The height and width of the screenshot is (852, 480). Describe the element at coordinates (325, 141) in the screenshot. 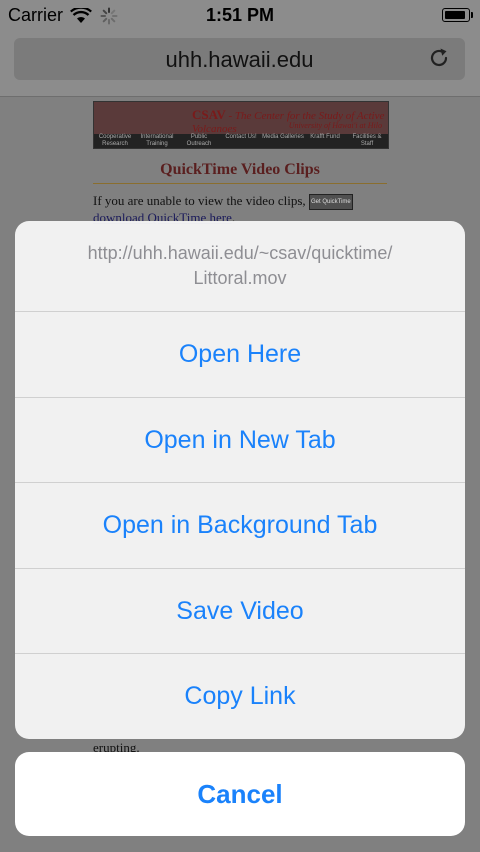

I see `nav-link: Krafft Fund` at that location.